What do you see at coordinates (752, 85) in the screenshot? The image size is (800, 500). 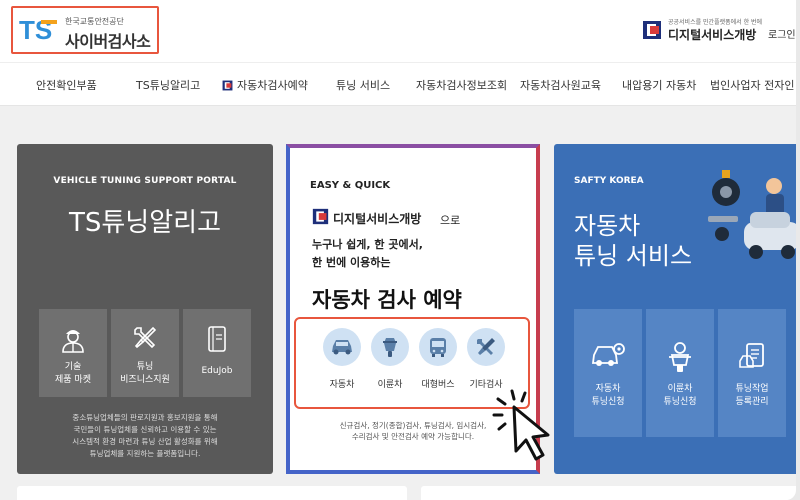 I see `nav-item-corporate: 법인사업자 전자인` at bounding box center [752, 85].